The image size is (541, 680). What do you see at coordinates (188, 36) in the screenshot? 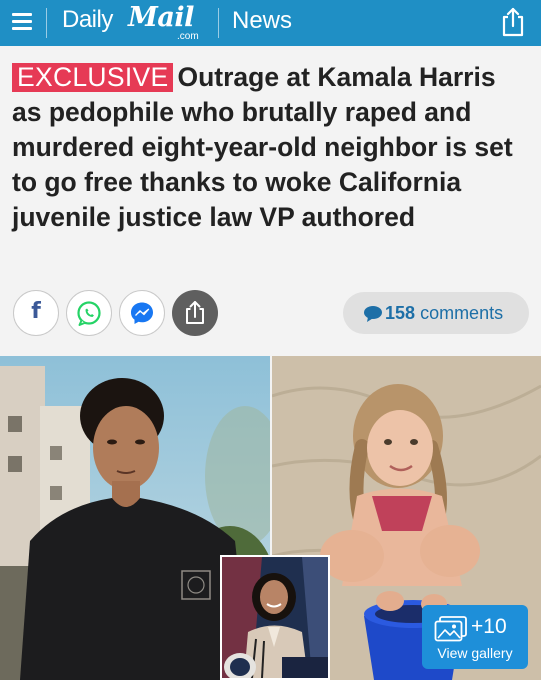
I see `logo-com-text: .com` at bounding box center [188, 36].